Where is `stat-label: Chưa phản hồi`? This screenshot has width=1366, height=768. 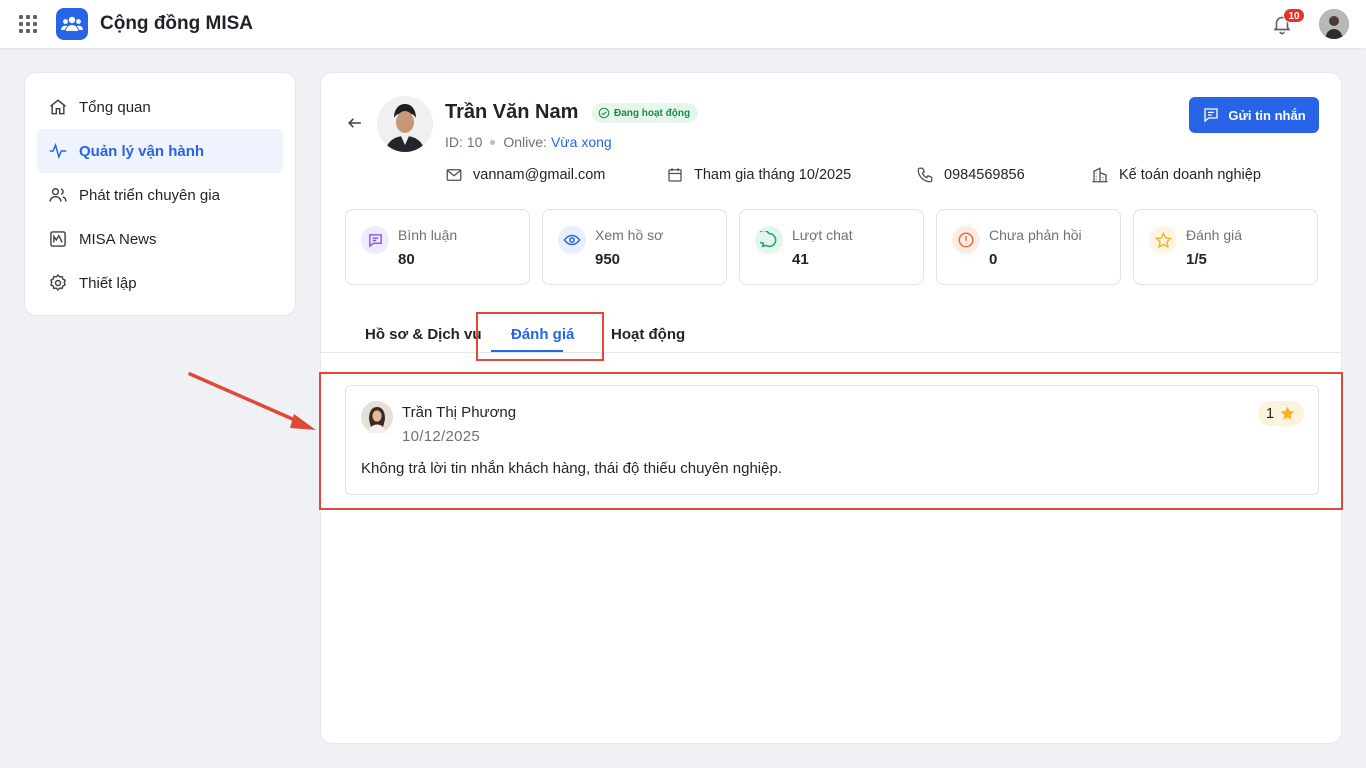
stat-label: Chưa phản hồi is located at coordinates (1035, 235).